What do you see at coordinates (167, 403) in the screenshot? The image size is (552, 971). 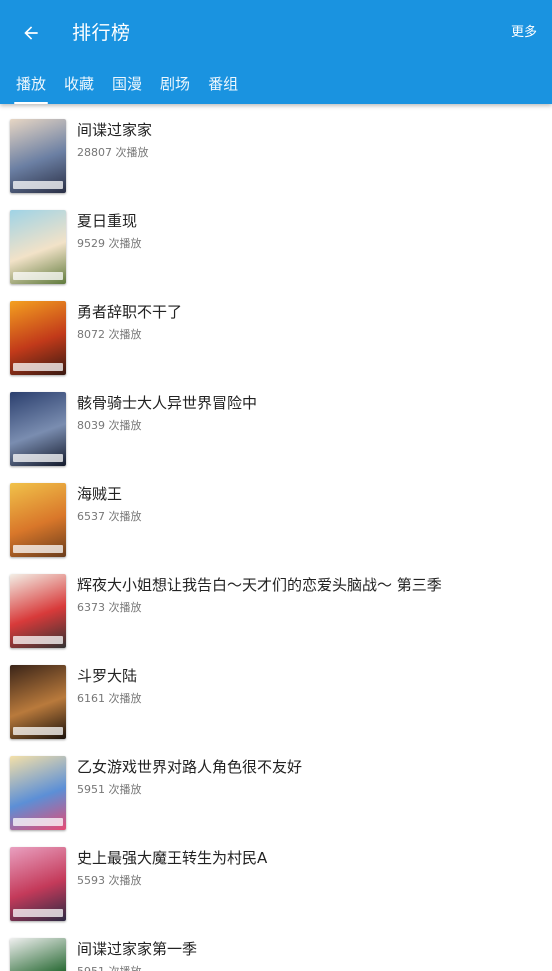 I see `anime-title: 骸骨骑士大人异世界冒险中` at bounding box center [167, 403].